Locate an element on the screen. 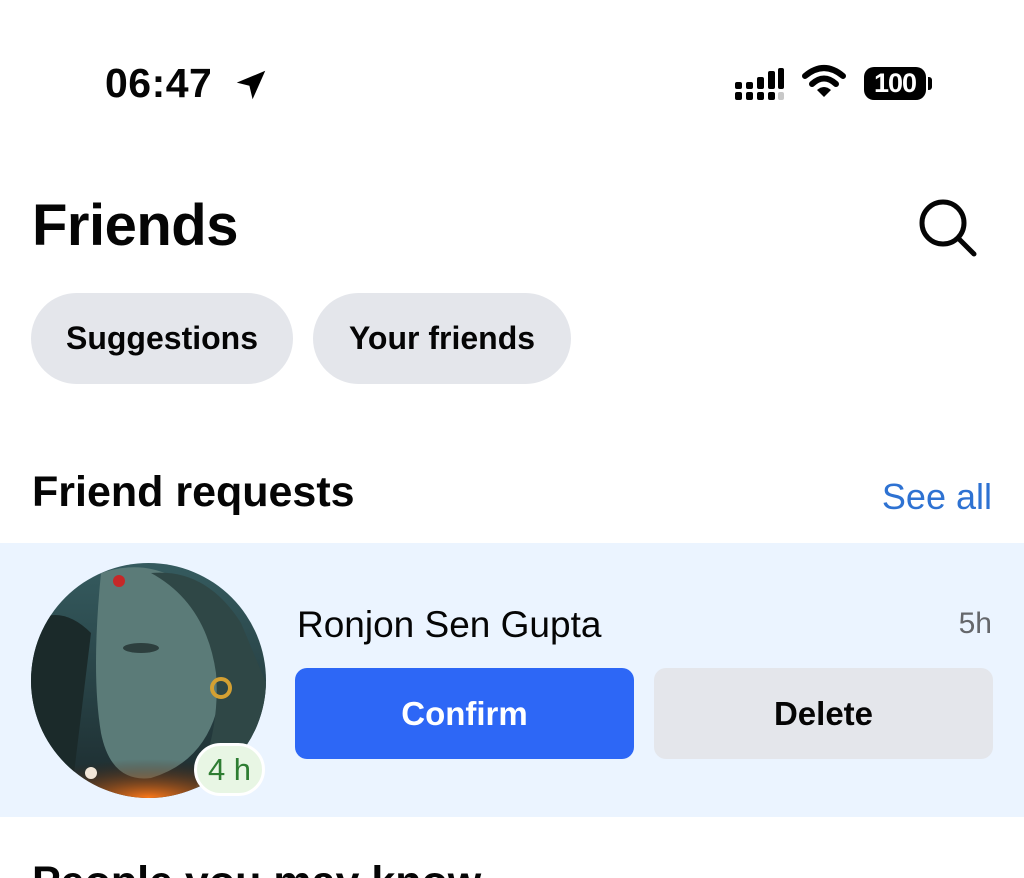 The height and width of the screenshot is (878, 1024). delete-button: Delete is located at coordinates (823, 713).